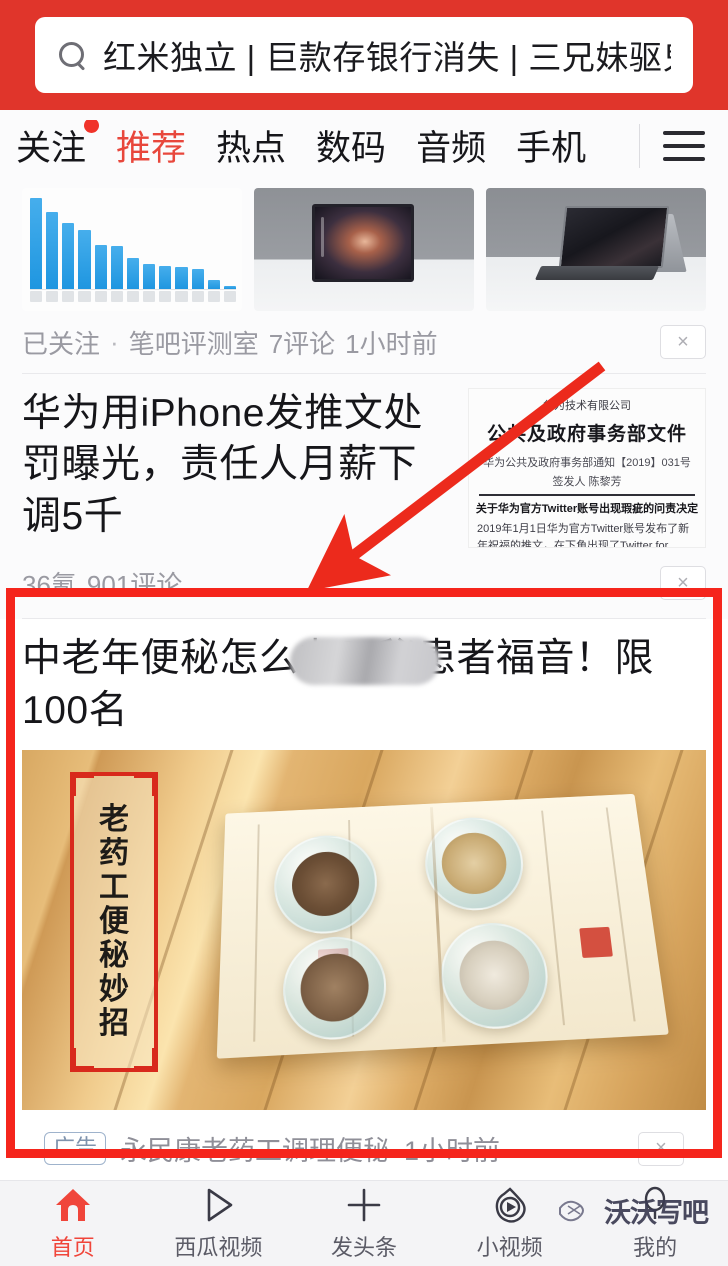  I want to click on ad-badge: 广告, so click(75, 1148).